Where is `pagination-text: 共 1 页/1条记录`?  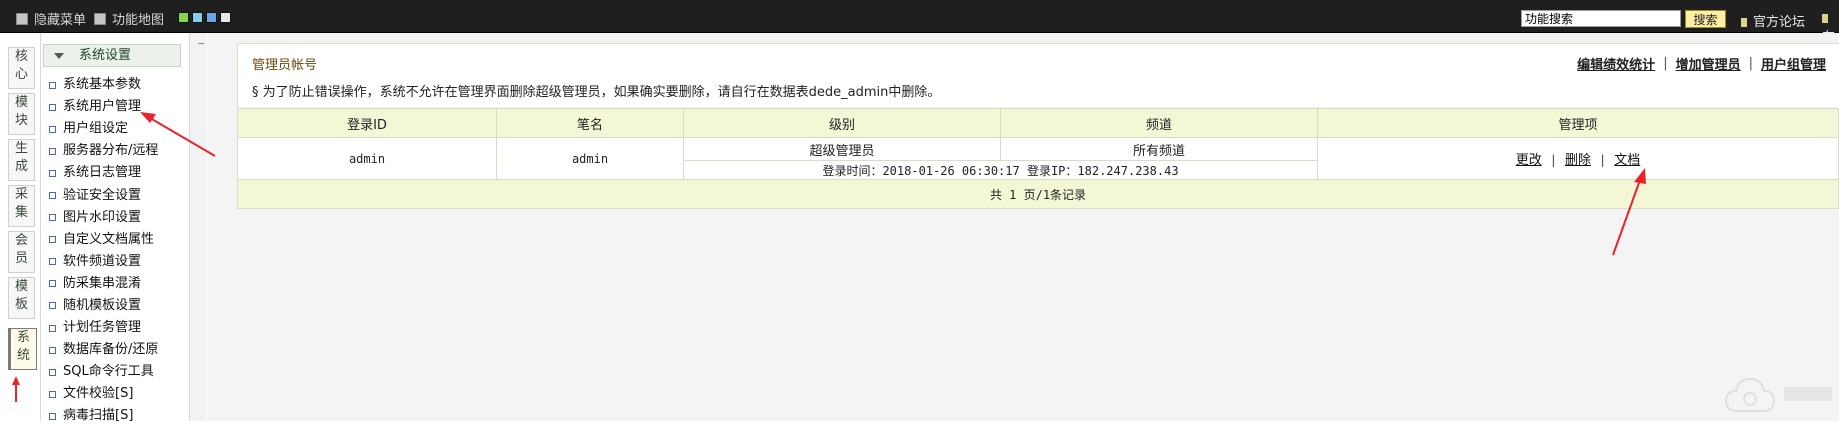
pagination-text: 共 1 页/1条记录 is located at coordinates (1038, 194).